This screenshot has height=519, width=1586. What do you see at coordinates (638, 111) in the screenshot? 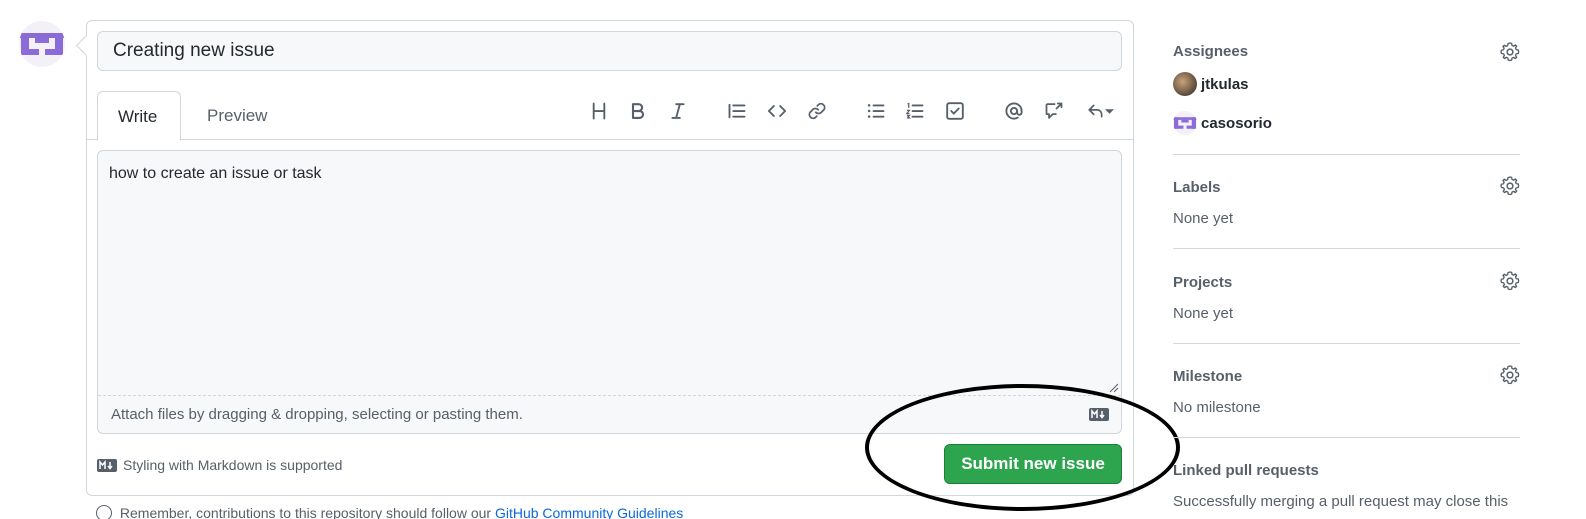
I see `bold-icon` at bounding box center [638, 111].